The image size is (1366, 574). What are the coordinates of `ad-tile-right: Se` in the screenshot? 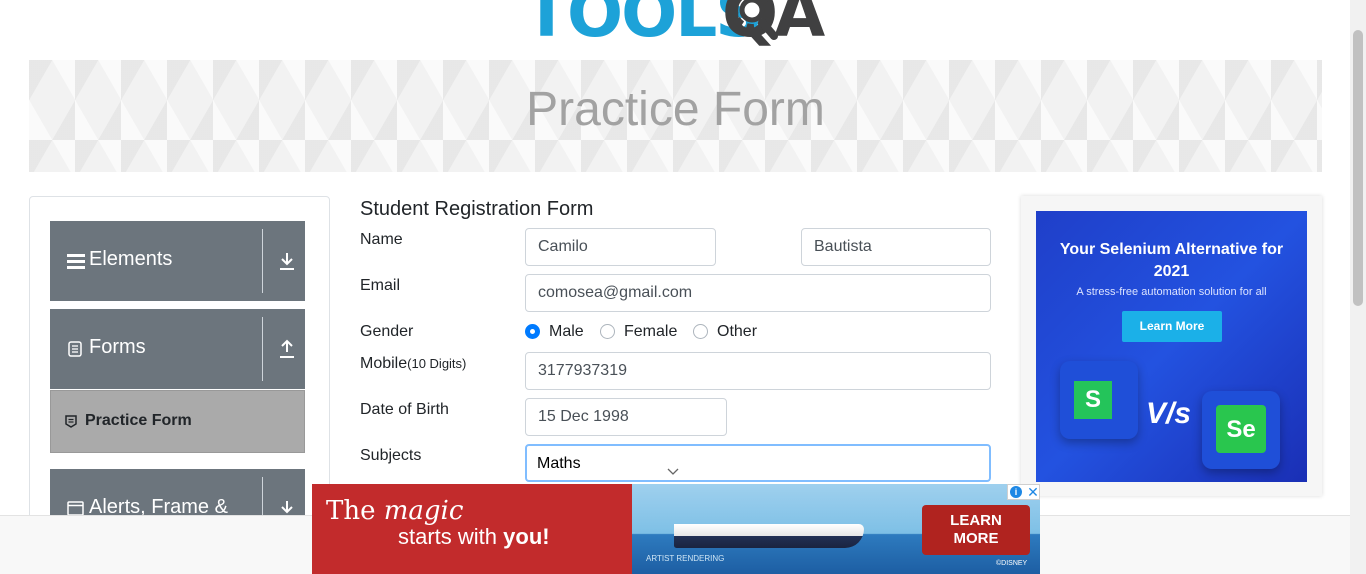 It's located at (1241, 430).